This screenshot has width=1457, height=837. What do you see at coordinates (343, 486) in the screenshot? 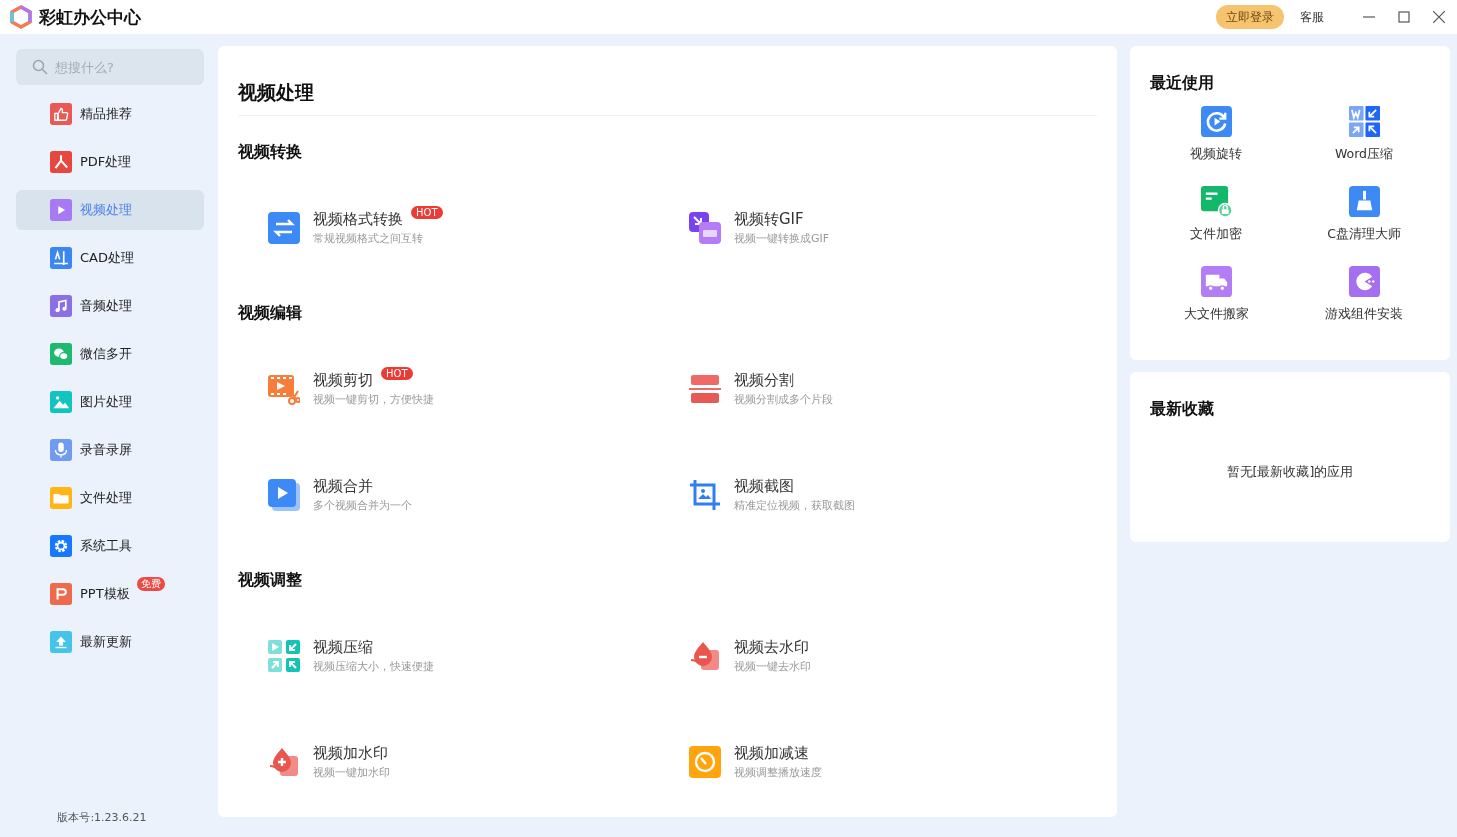
I see `tool-title: 视频合并` at bounding box center [343, 486].